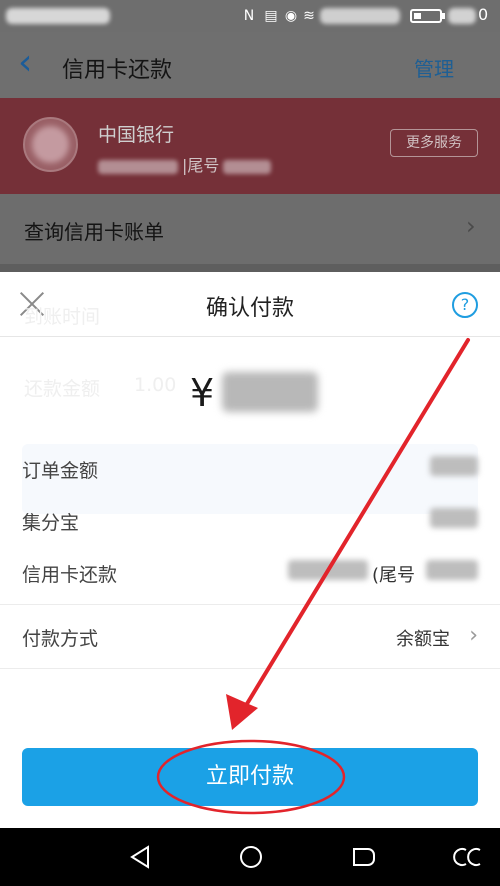 Image resolution: width=500 pixels, height=886 pixels. What do you see at coordinates (271, 16) in the screenshot?
I see `sim-icon: ▤` at bounding box center [271, 16].